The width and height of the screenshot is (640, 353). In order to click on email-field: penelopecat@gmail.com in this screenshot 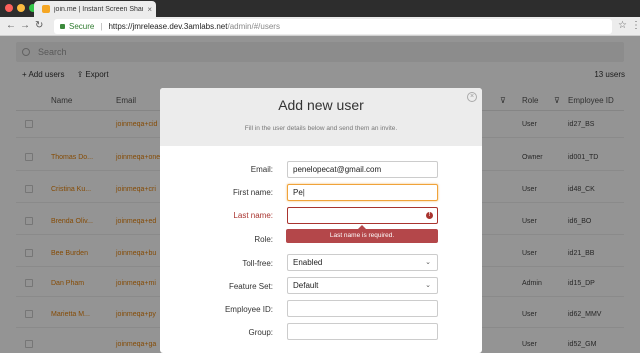, I will do `click(362, 169)`.